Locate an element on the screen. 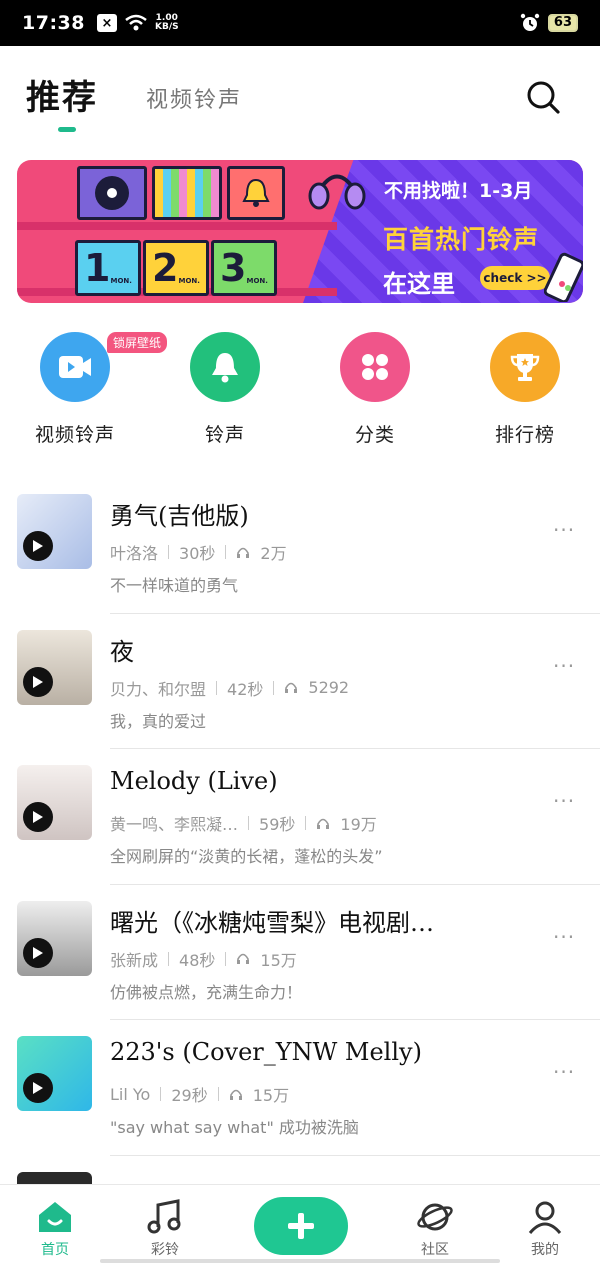 This screenshot has height=1267, width=600. category-row: 视频铃声 锁屏壁纸 铃声 分类 排行榜 is located at coordinates (300, 392).